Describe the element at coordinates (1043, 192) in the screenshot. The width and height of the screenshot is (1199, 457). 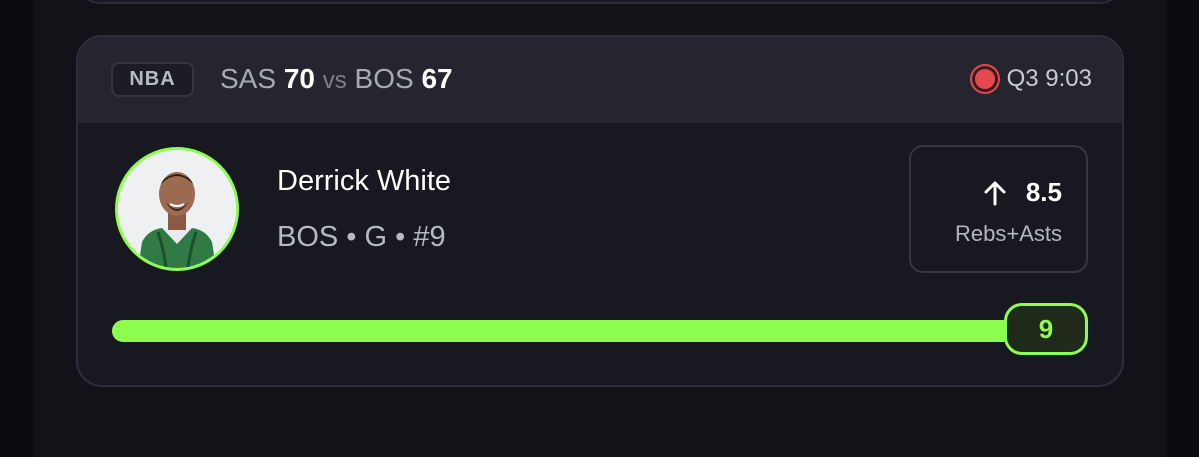
I see `prop-line-value: 8.5` at that location.